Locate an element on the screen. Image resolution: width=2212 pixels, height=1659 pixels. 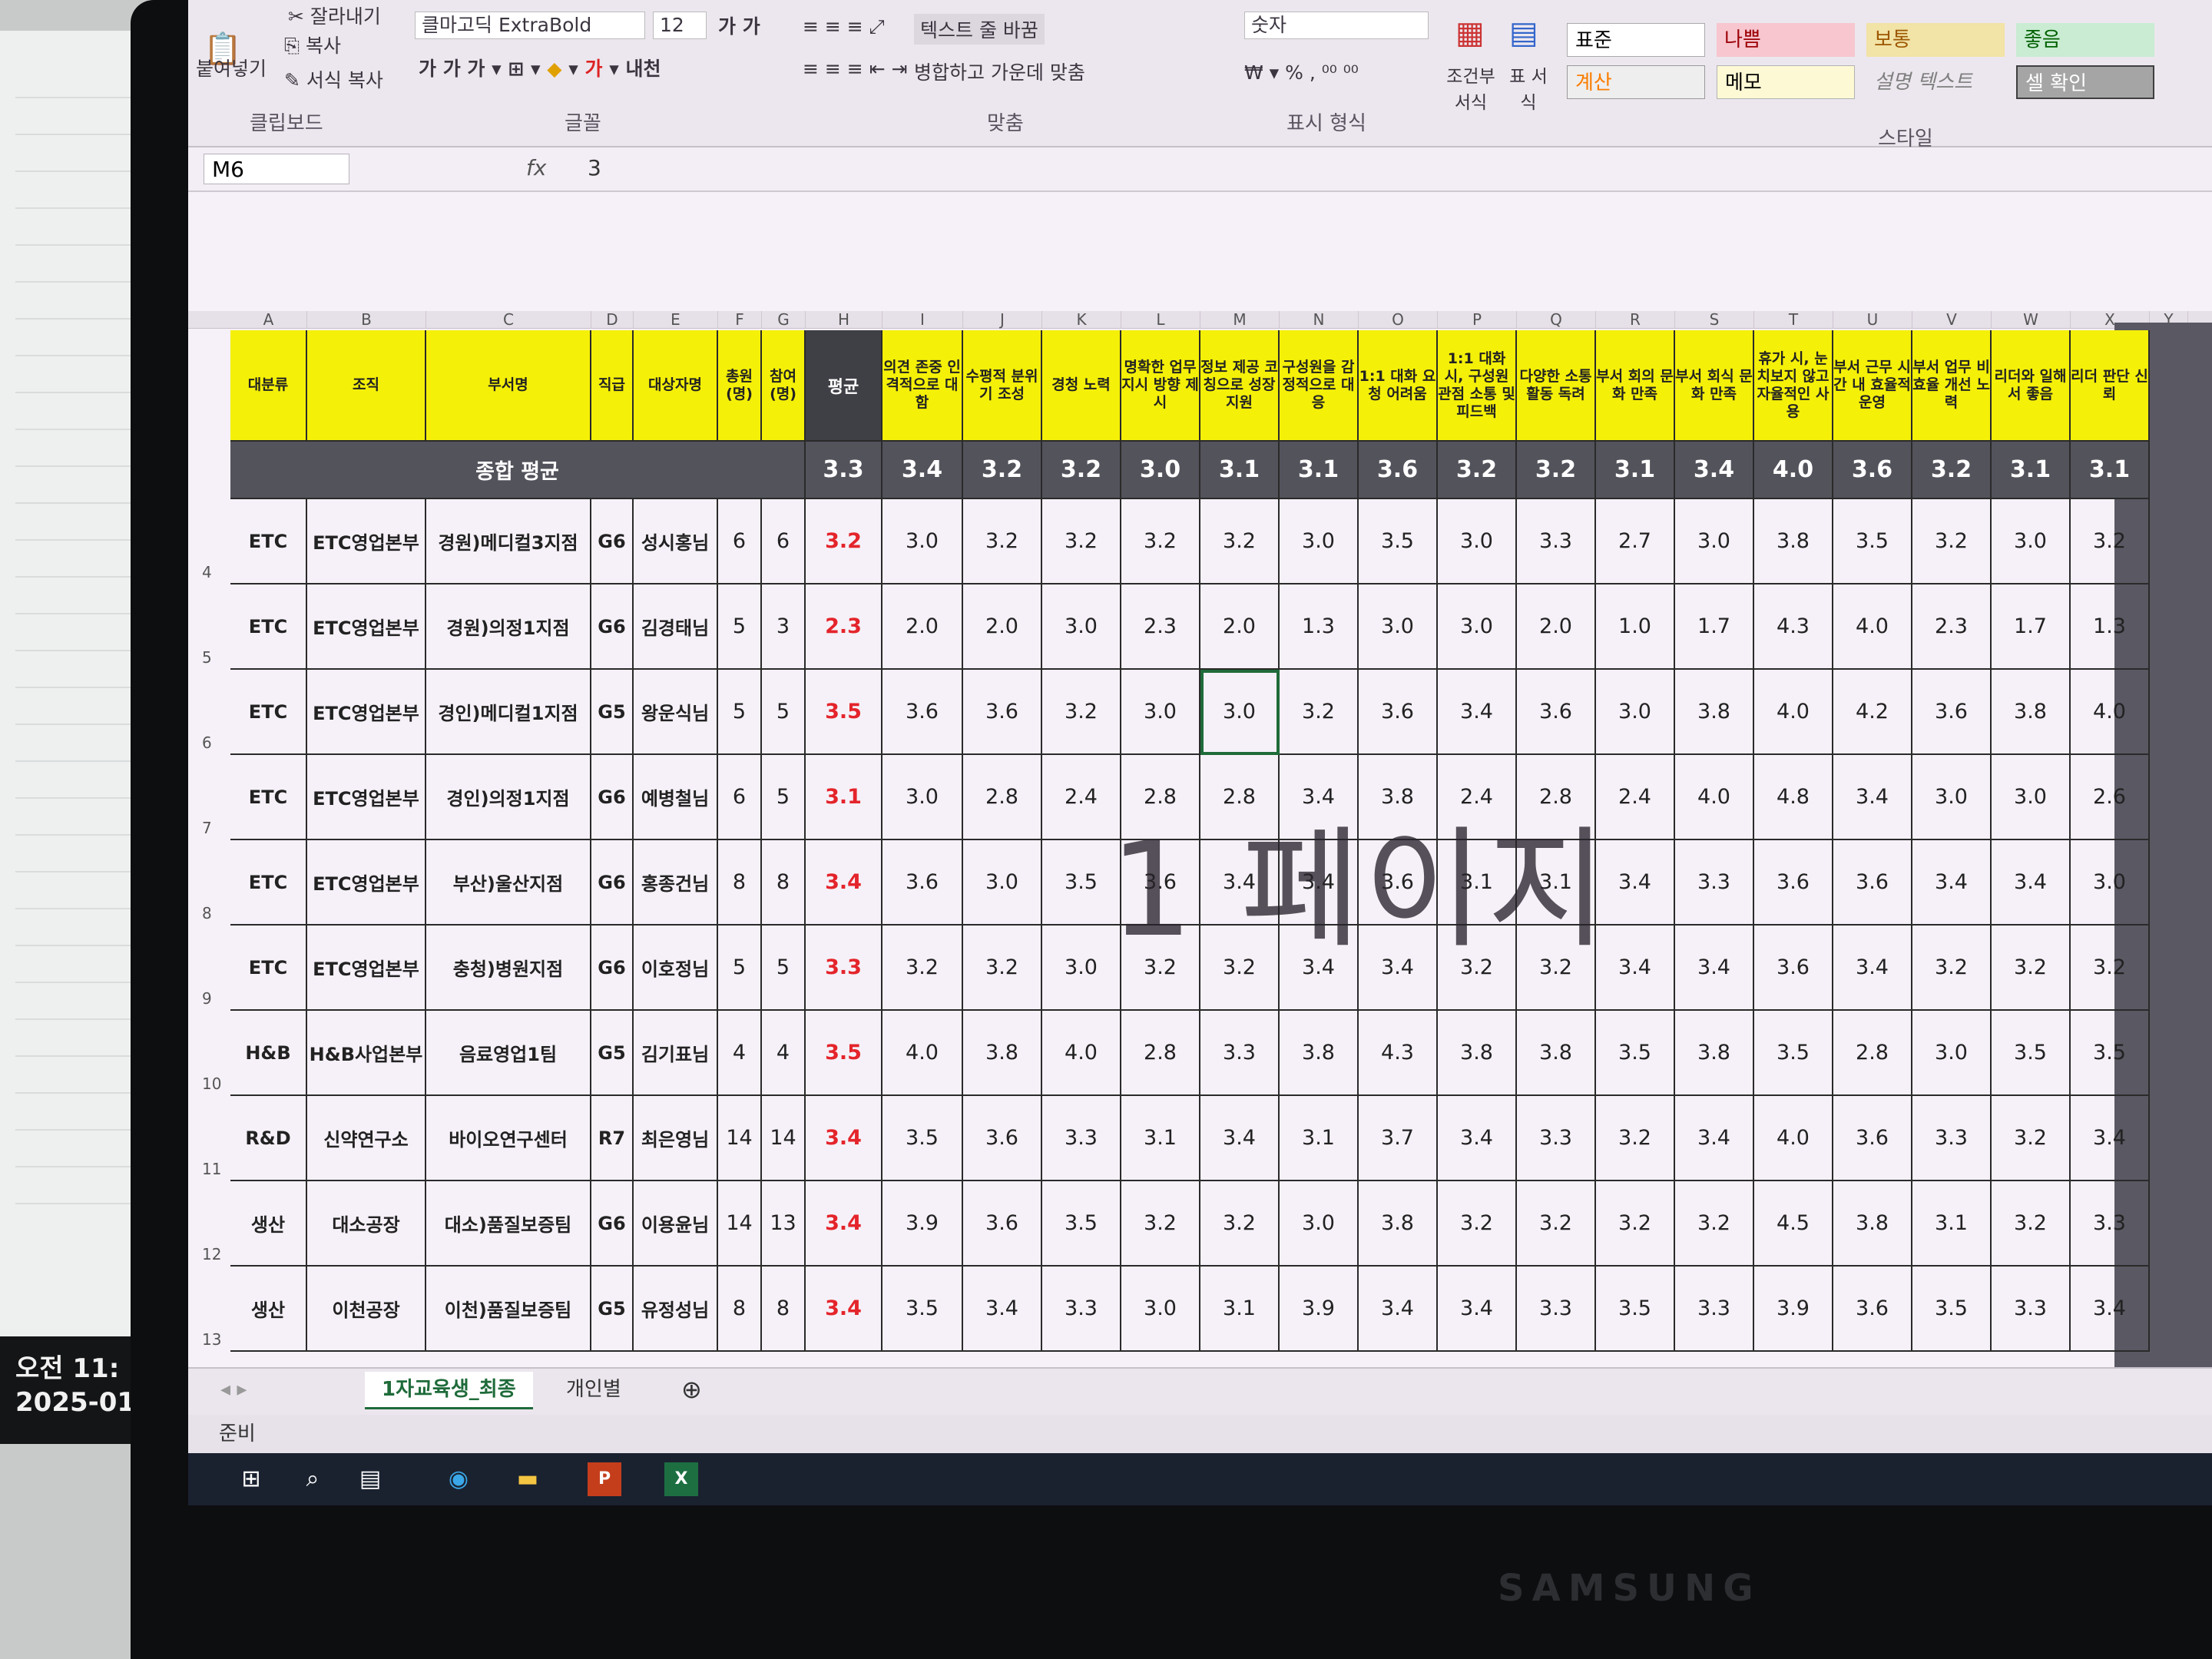
data-cell: ETC is located at coordinates (269, 969).